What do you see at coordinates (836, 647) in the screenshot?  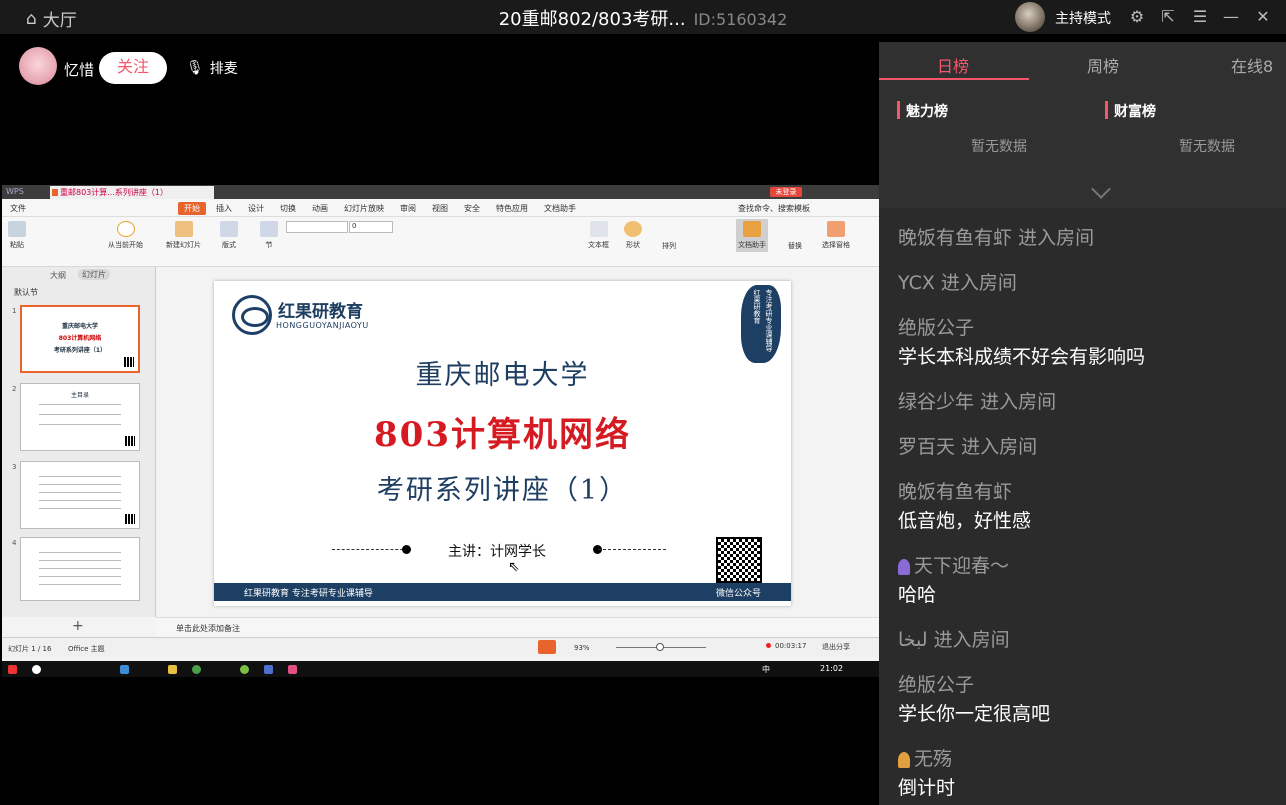 I see `exit-share-button: 退出分享` at bounding box center [836, 647].